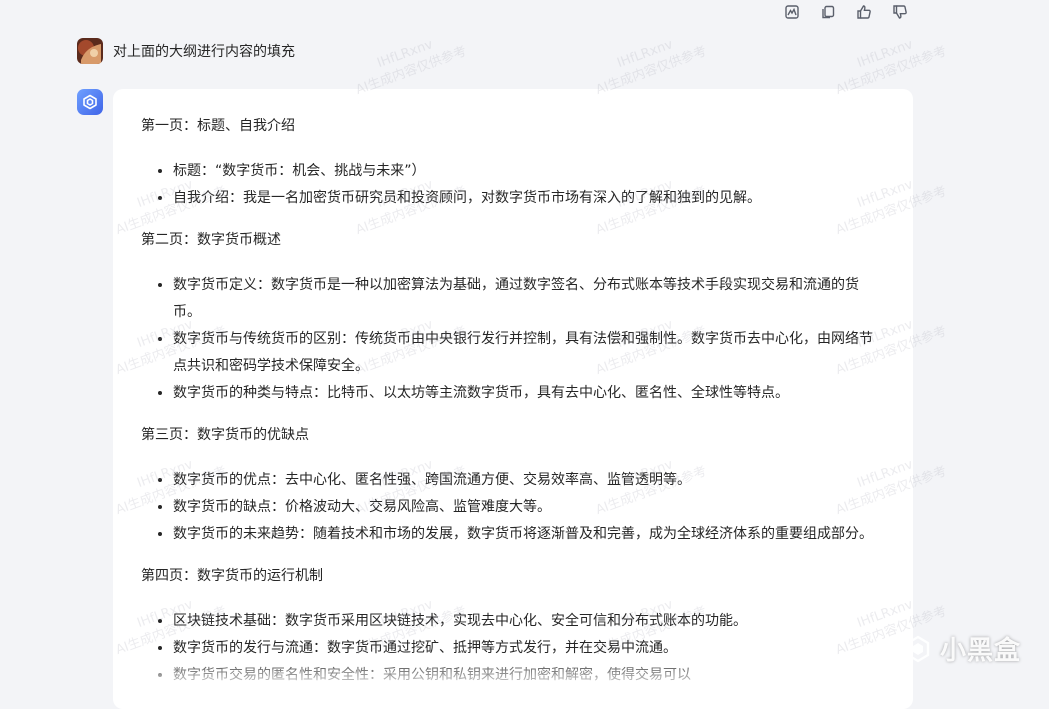  Describe the element at coordinates (225, 435) in the screenshot. I see `section-heading: 第三页：数字货币的优缺点` at that location.